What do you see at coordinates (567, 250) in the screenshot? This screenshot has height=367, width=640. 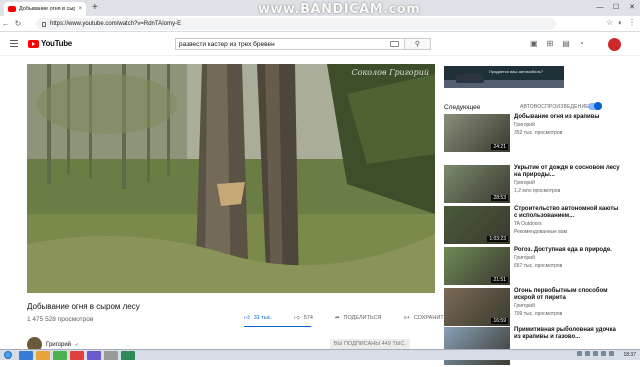 I see `recommendation-title: Рогоз. Доступная еда в природе.` at bounding box center [567, 250].